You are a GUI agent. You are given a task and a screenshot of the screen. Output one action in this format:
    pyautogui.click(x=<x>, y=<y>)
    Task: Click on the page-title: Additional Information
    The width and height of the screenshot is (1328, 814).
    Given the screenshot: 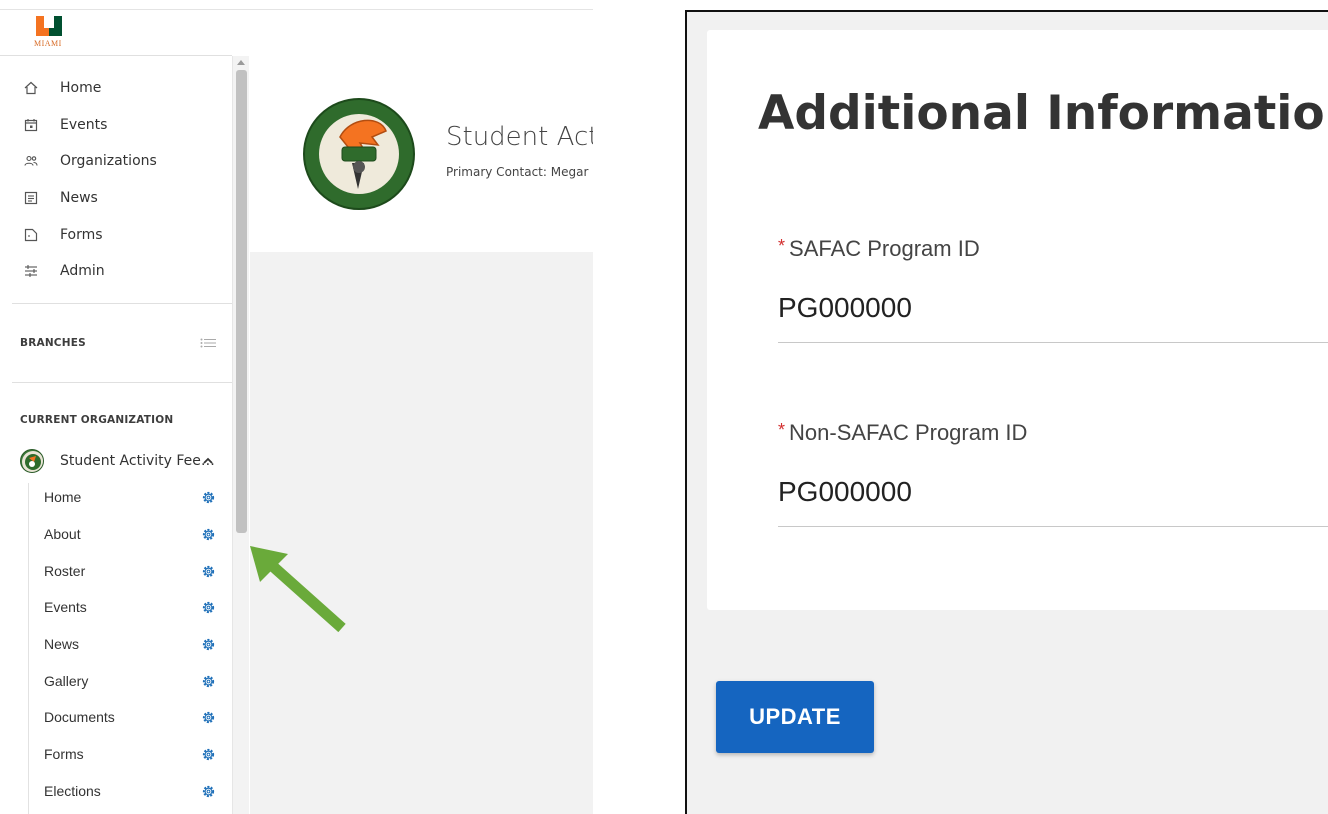 What is the action you would take?
    pyautogui.click(x=1043, y=113)
    